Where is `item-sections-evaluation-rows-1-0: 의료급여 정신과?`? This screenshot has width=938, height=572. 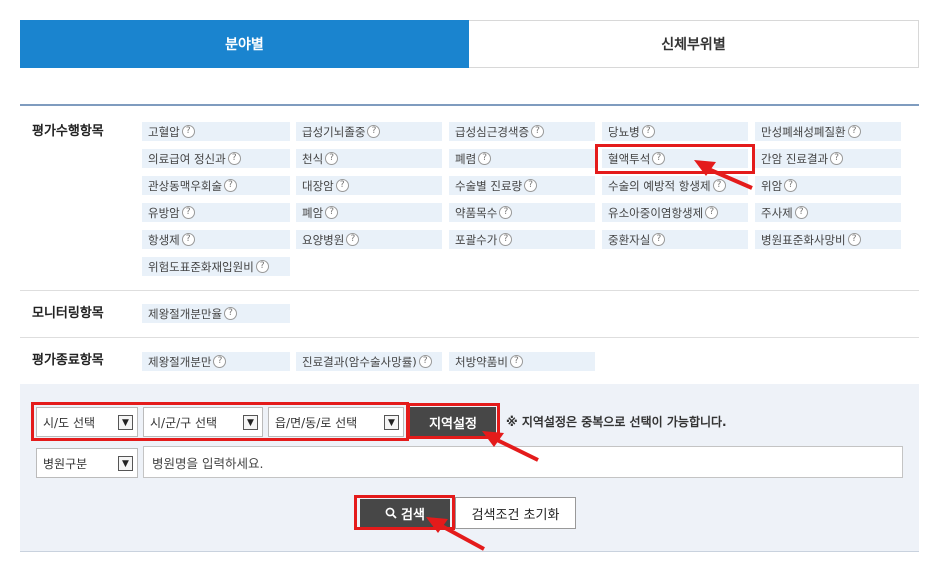
item-sections-evaluation-rows-1-0: 의료급여 정신과? is located at coordinates (216, 158).